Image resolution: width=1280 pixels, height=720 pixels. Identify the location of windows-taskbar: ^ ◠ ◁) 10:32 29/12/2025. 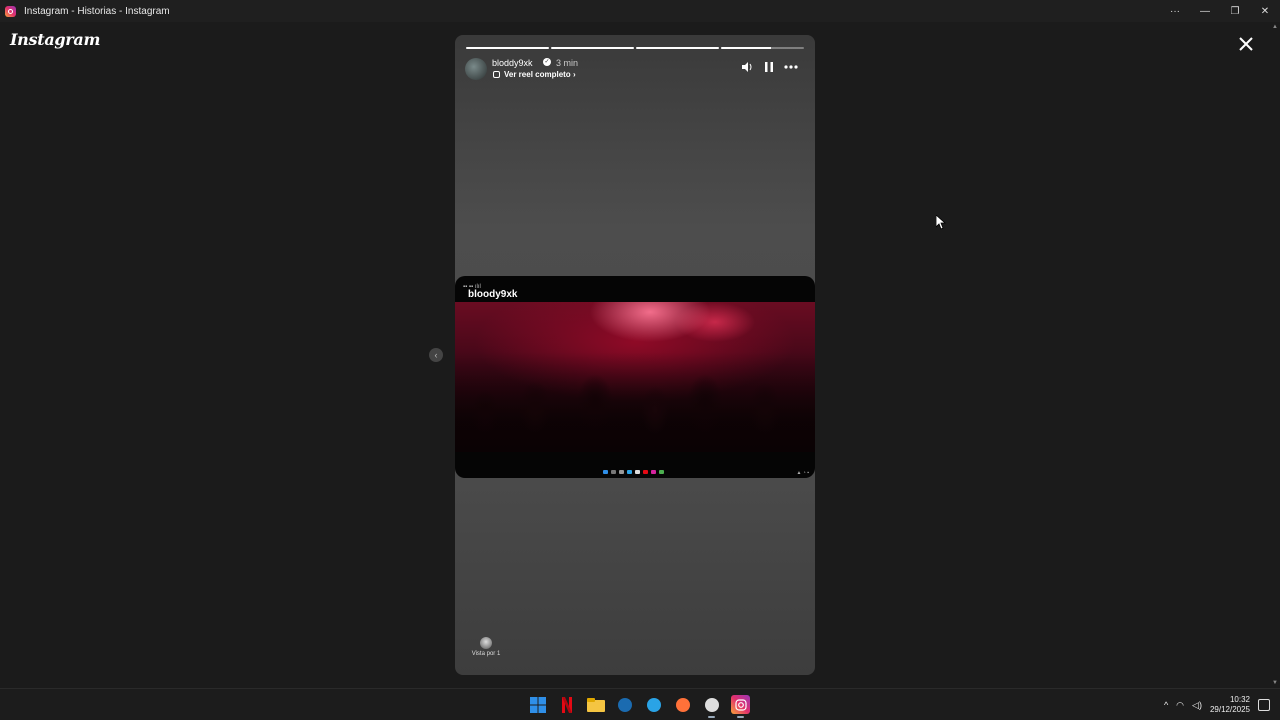
(640, 704).